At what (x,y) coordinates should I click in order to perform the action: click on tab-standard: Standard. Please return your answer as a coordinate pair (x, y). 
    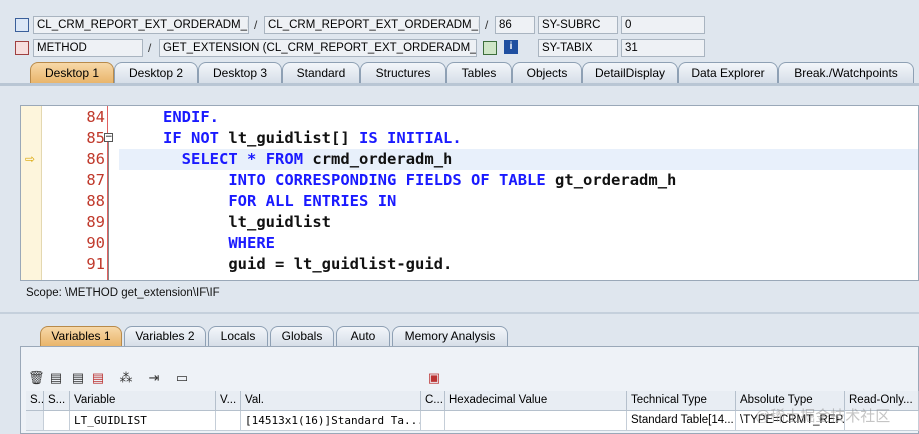
    Looking at the image, I should click on (321, 72).